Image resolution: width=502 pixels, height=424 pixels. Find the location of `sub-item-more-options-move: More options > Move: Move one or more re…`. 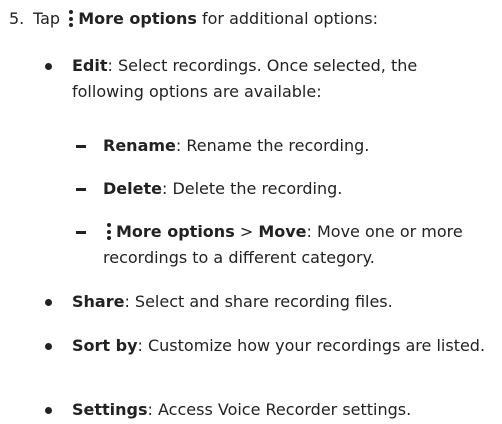

sub-item-more-options-move: More options > Move: Move one or more re… is located at coordinates (287, 245).